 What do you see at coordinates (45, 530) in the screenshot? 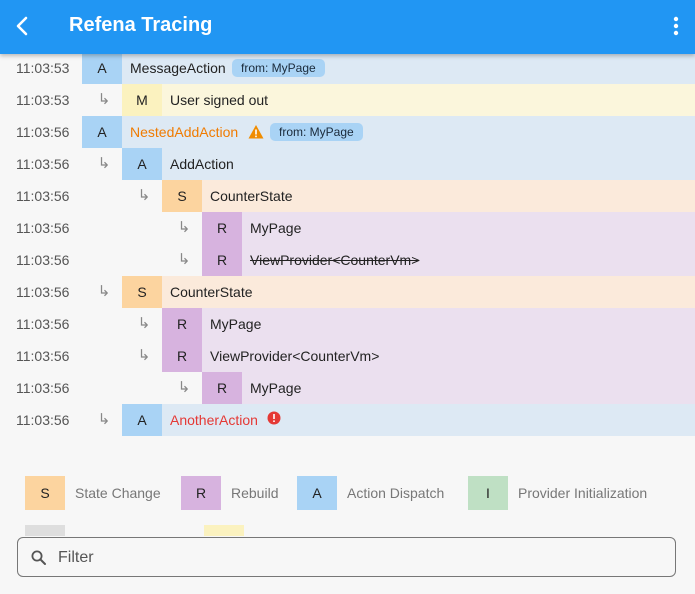
I see `legend-item-other-partial` at bounding box center [45, 530].